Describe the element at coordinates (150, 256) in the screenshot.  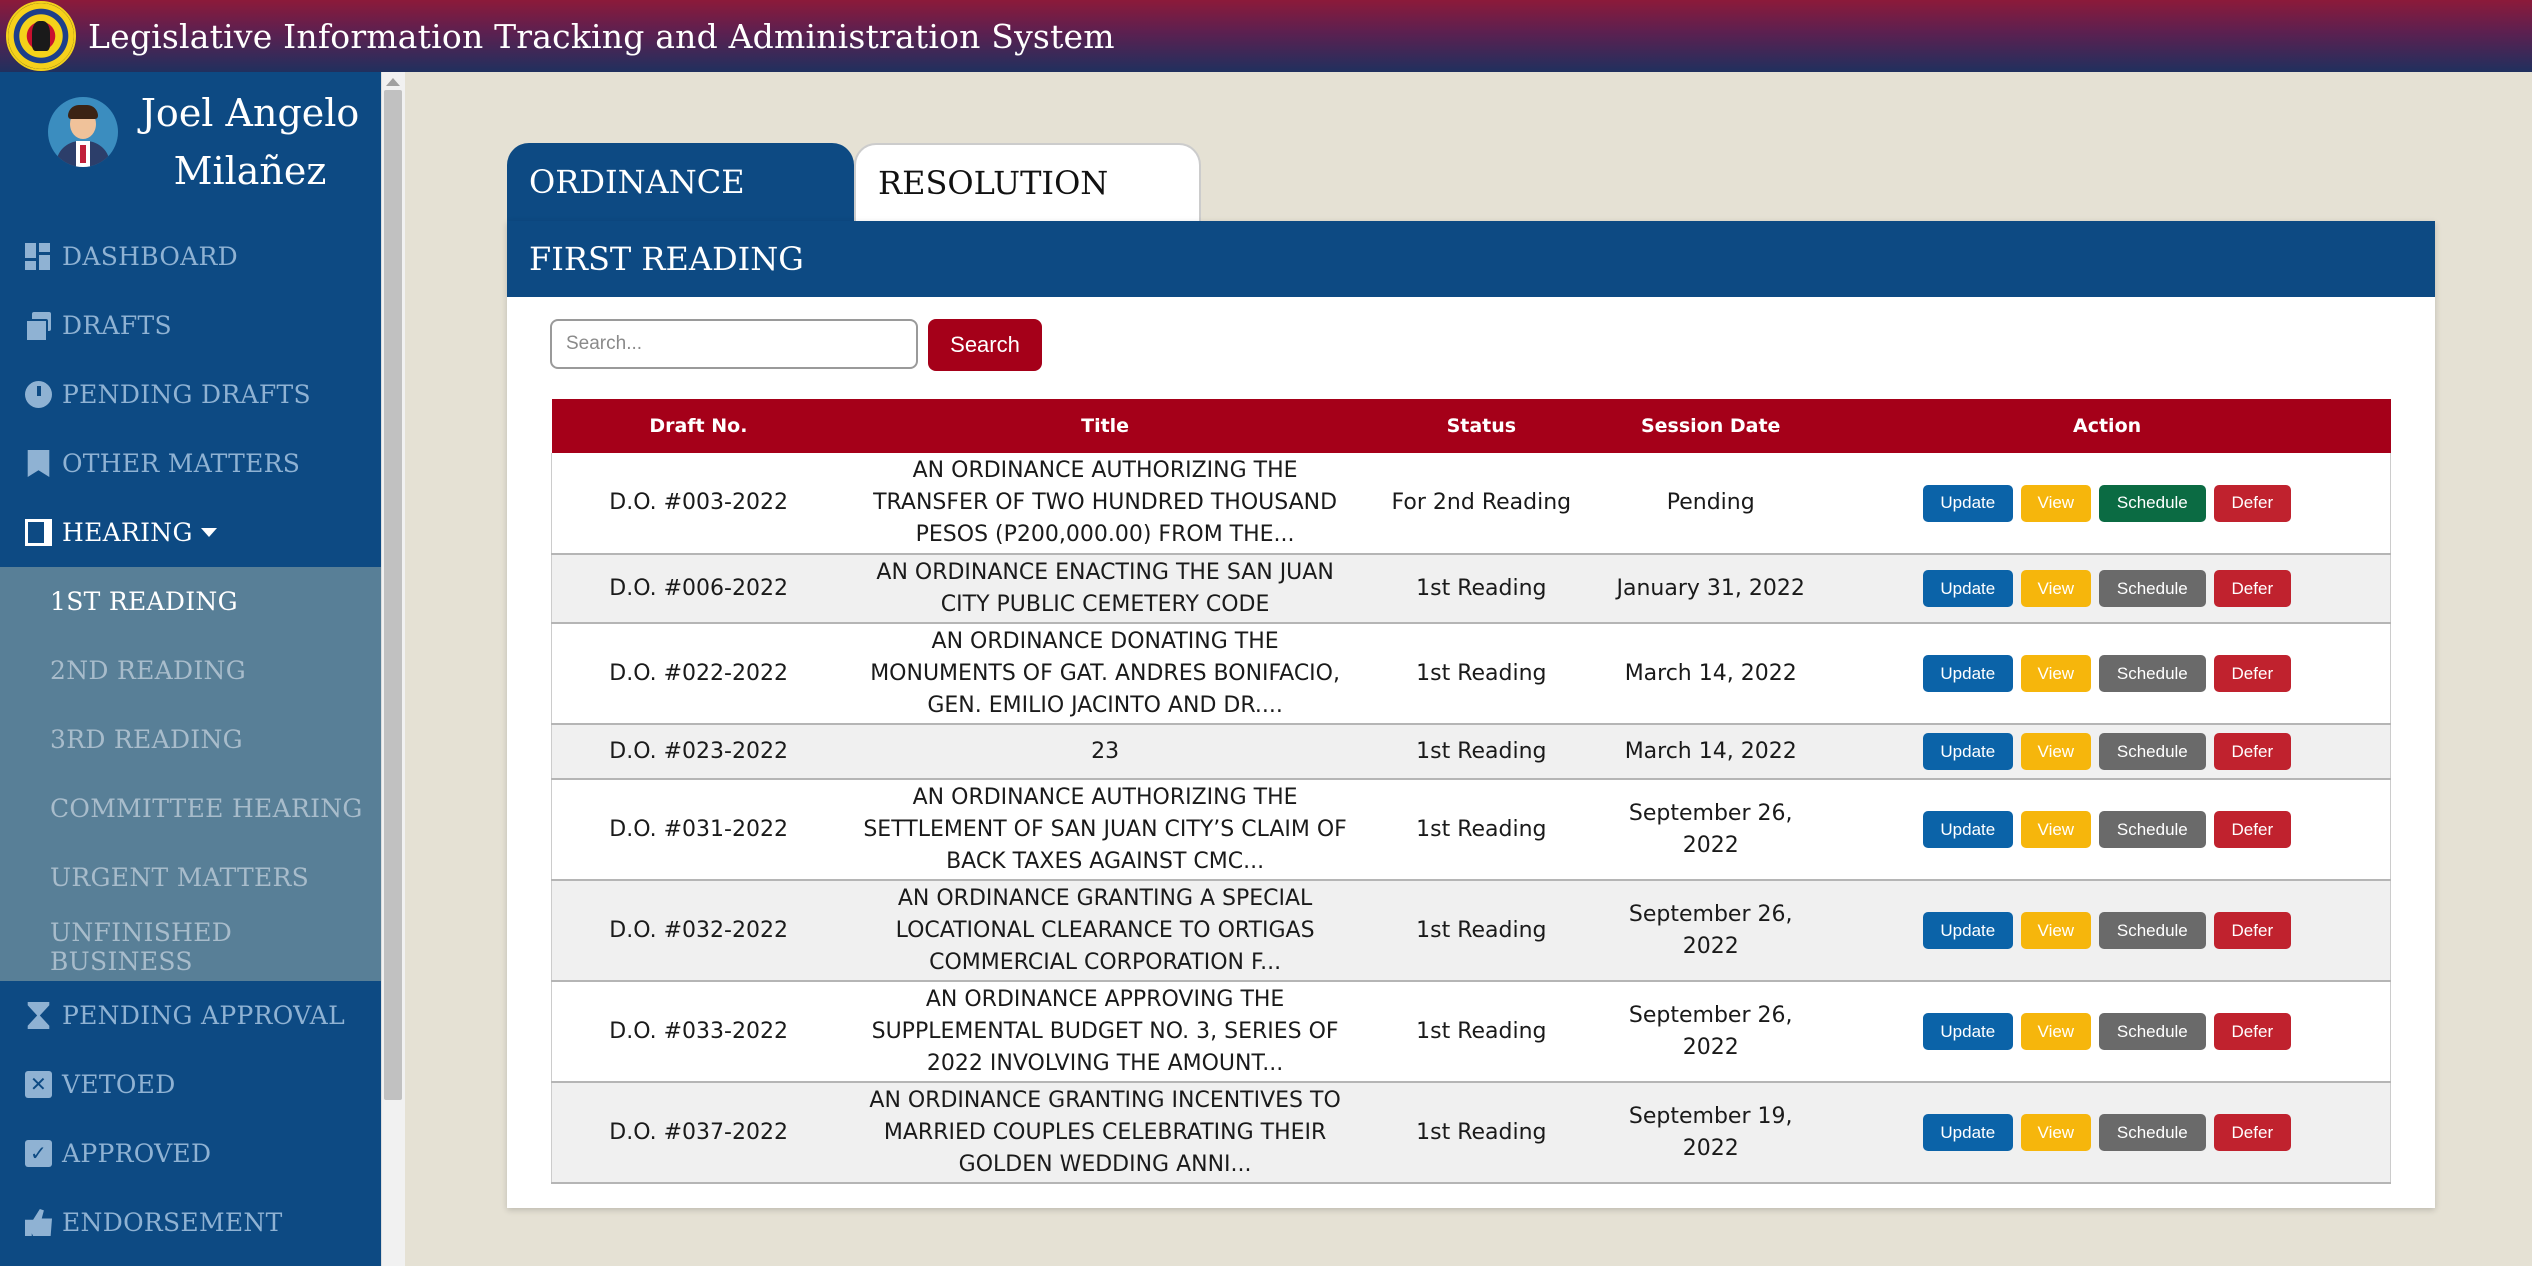
I see `sidebar-item-label: DASHBOARD` at that location.